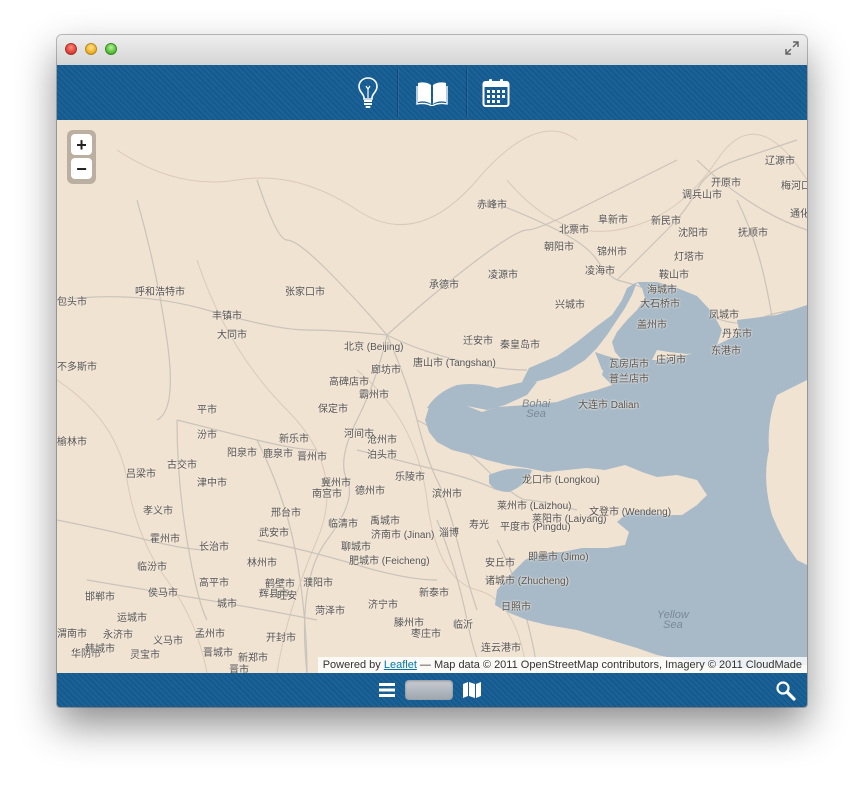  Describe the element at coordinates (383, 605) in the screenshot. I see `place-label: 济宁市` at that location.